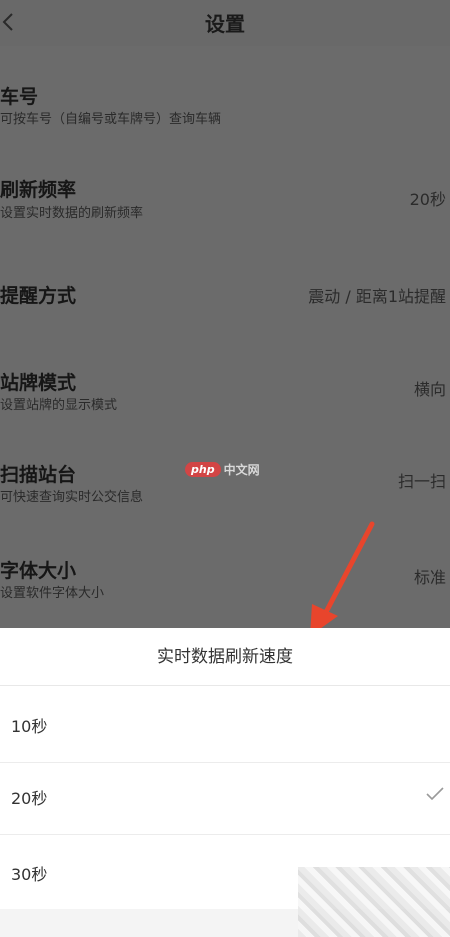 This screenshot has height=937, width=450. What do you see at coordinates (374, 902) in the screenshot?
I see `blurred-region` at bounding box center [374, 902].